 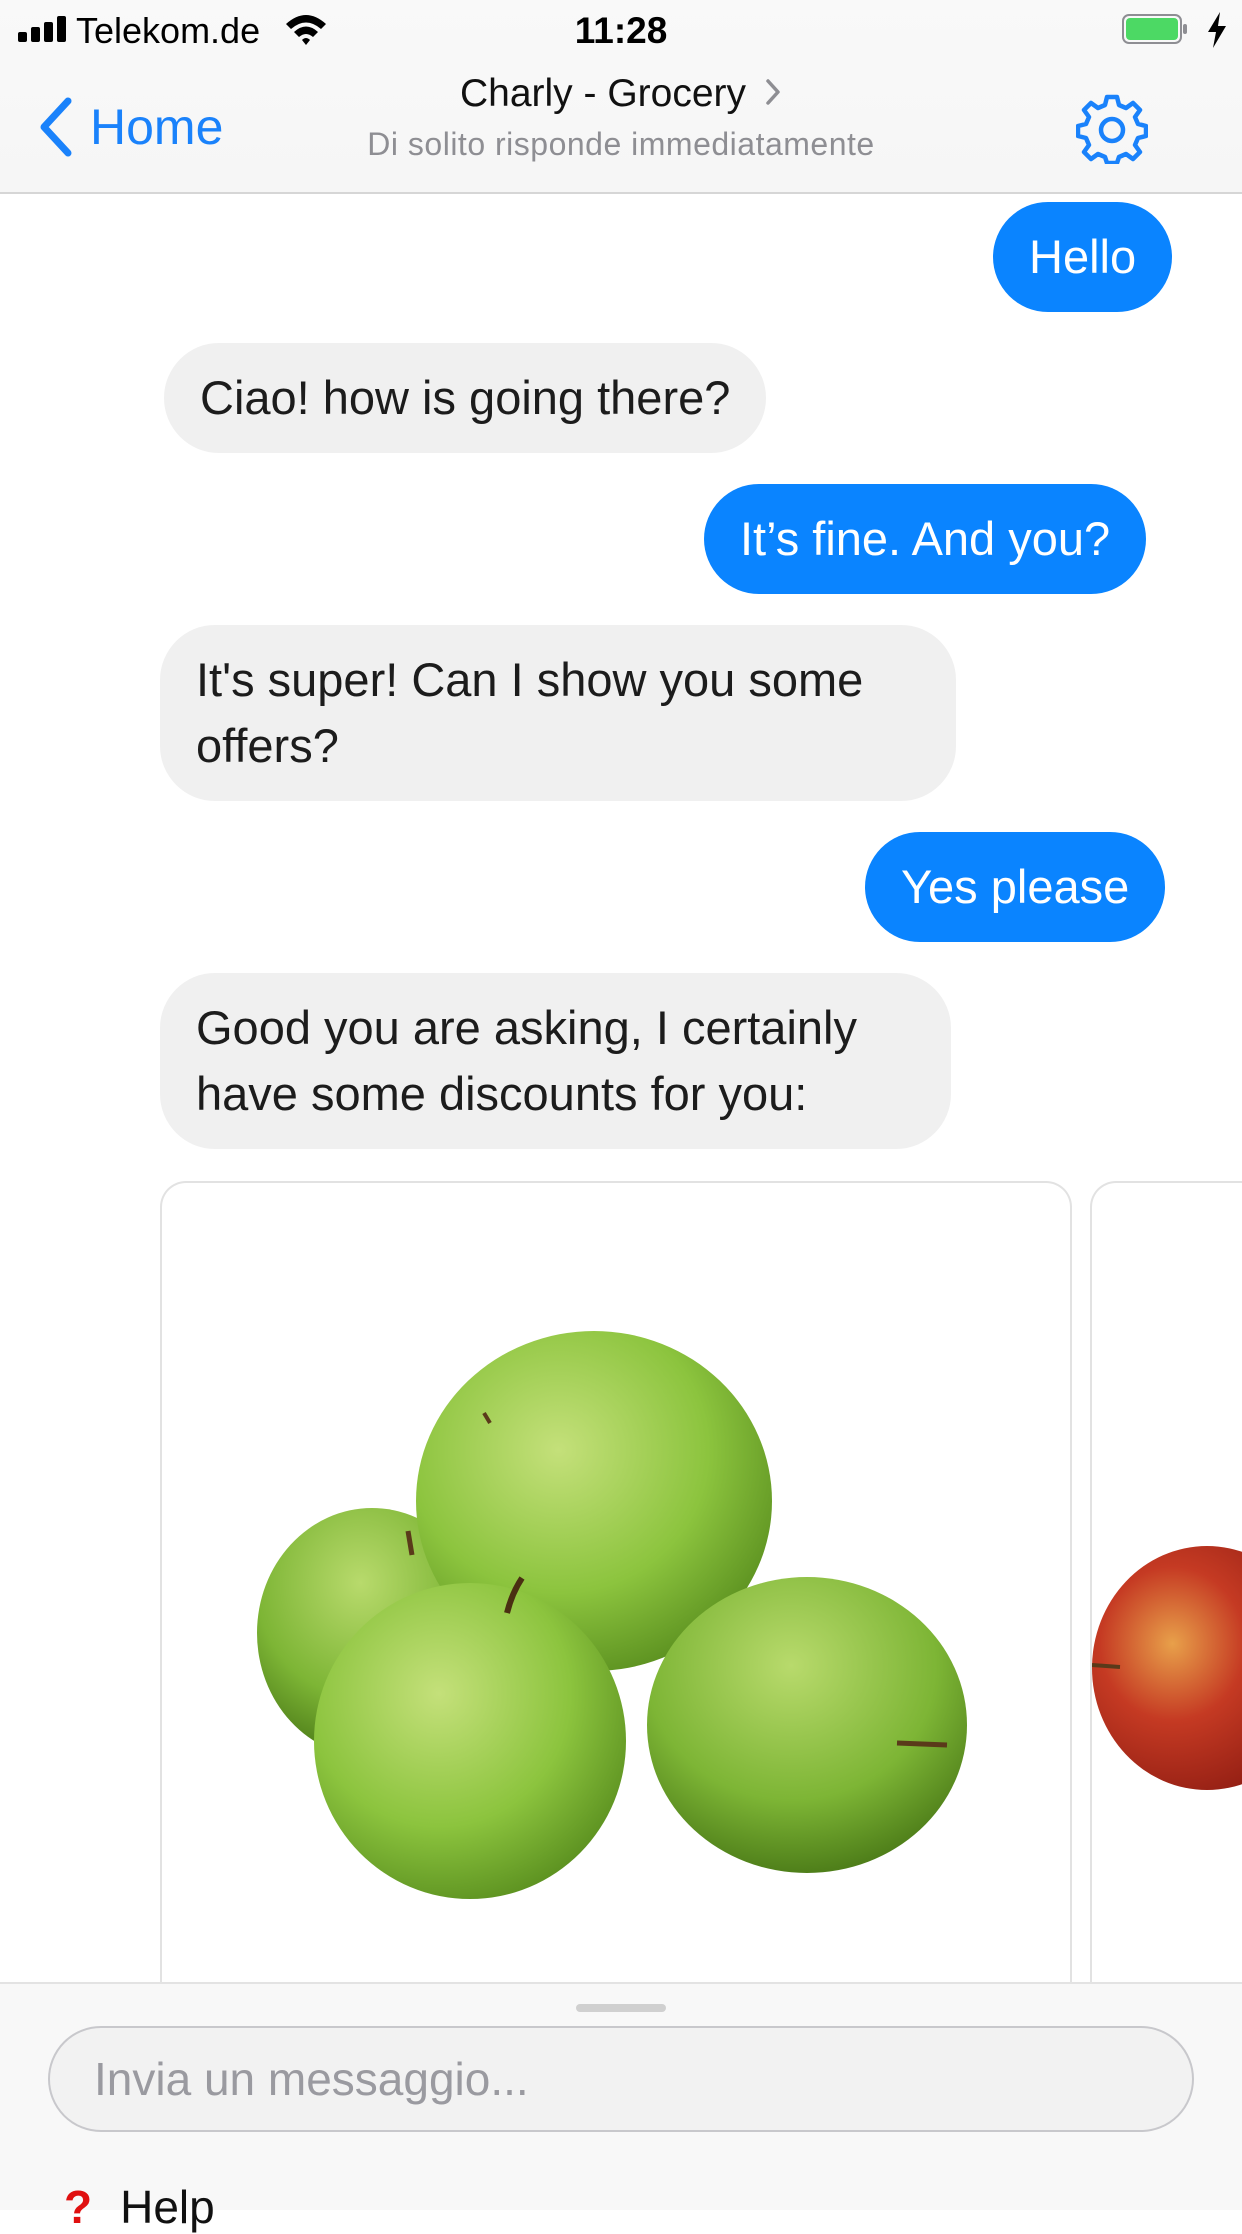 What do you see at coordinates (773, 91) in the screenshot?
I see `chevron-right-icon` at bounding box center [773, 91].